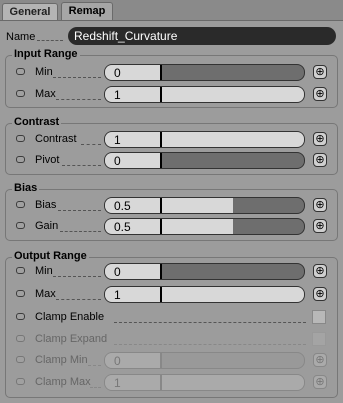  What do you see at coordinates (50, 40) in the screenshot?
I see `name-leader-dots` at bounding box center [50, 40].